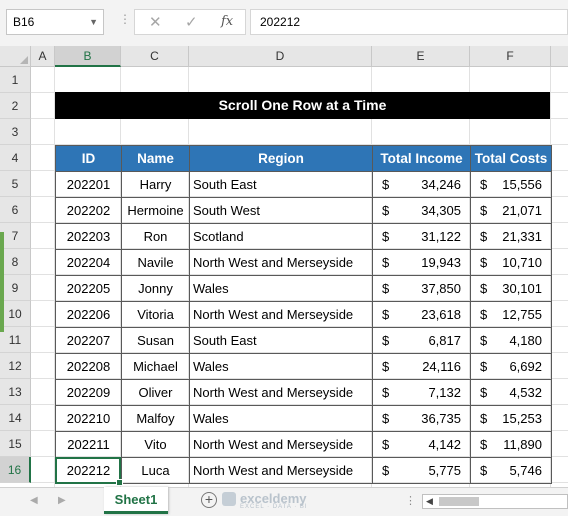  Describe the element at coordinates (15, 106) in the screenshot. I see `row-header-2: 2` at that location.